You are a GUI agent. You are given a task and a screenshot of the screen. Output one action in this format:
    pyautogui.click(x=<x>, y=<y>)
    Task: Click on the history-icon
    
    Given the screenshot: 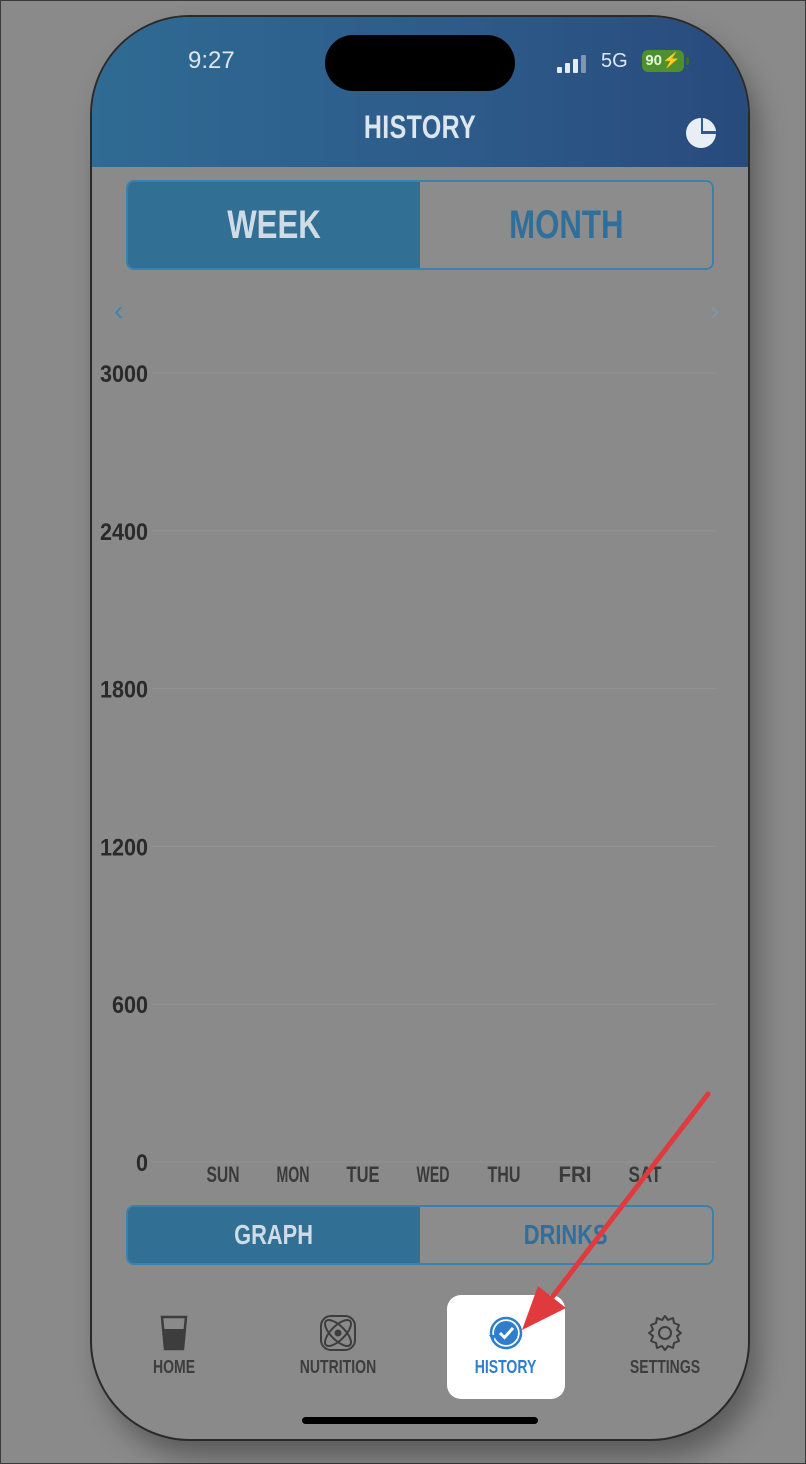 What is the action you would take?
    pyautogui.click(x=506, y=1333)
    